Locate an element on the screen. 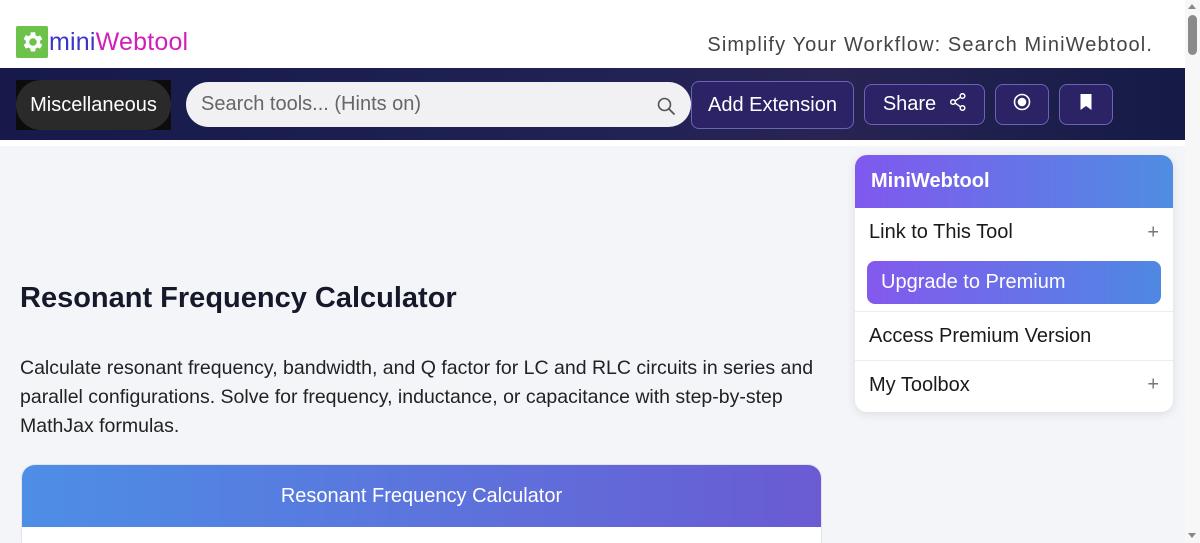 This screenshot has width=1200, height=543. calculator-header: Resonant Frequency Calculator is located at coordinates (421, 496).